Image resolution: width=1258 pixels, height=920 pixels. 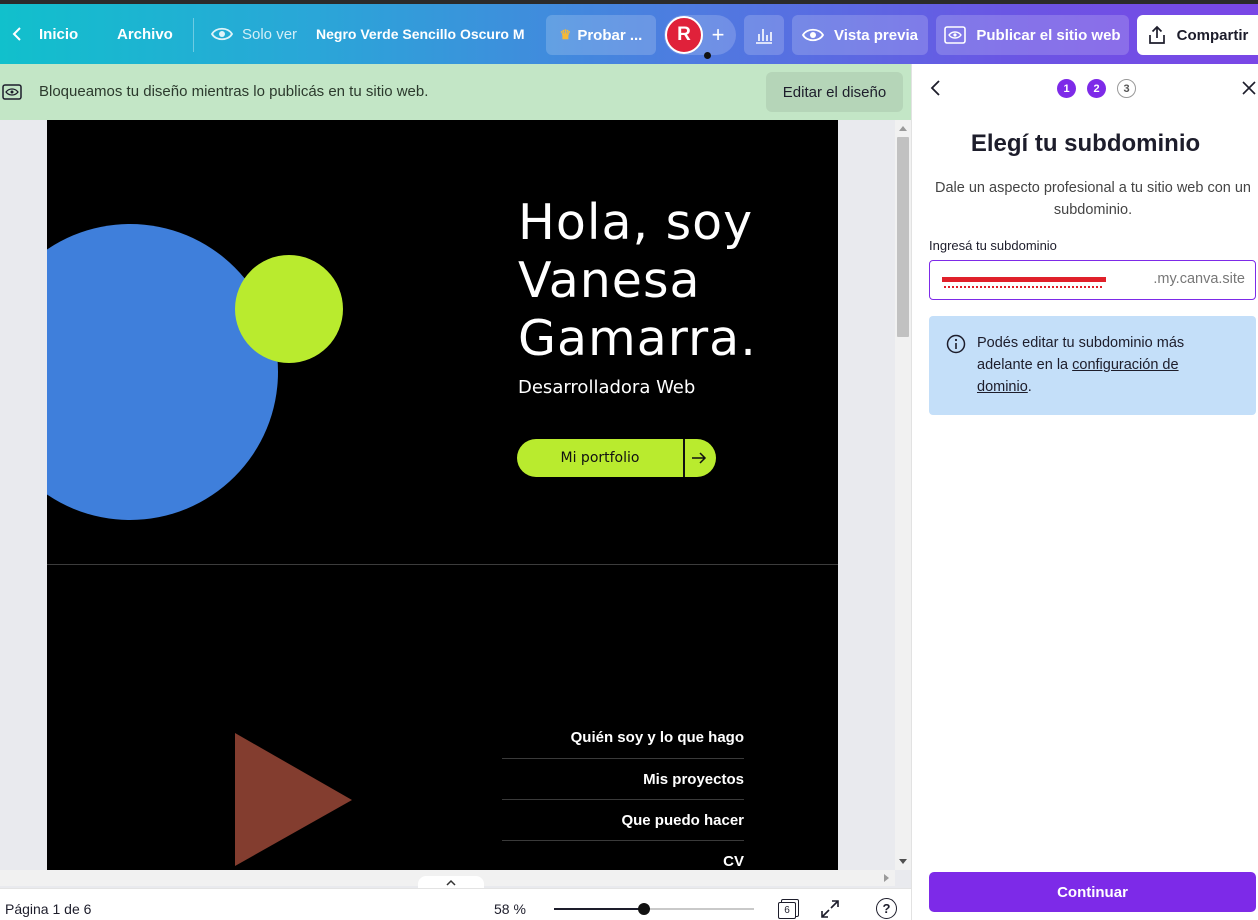 What do you see at coordinates (607, 387) in the screenshot?
I see `hero-subtitle: Desarrolladora Web` at bounding box center [607, 387].